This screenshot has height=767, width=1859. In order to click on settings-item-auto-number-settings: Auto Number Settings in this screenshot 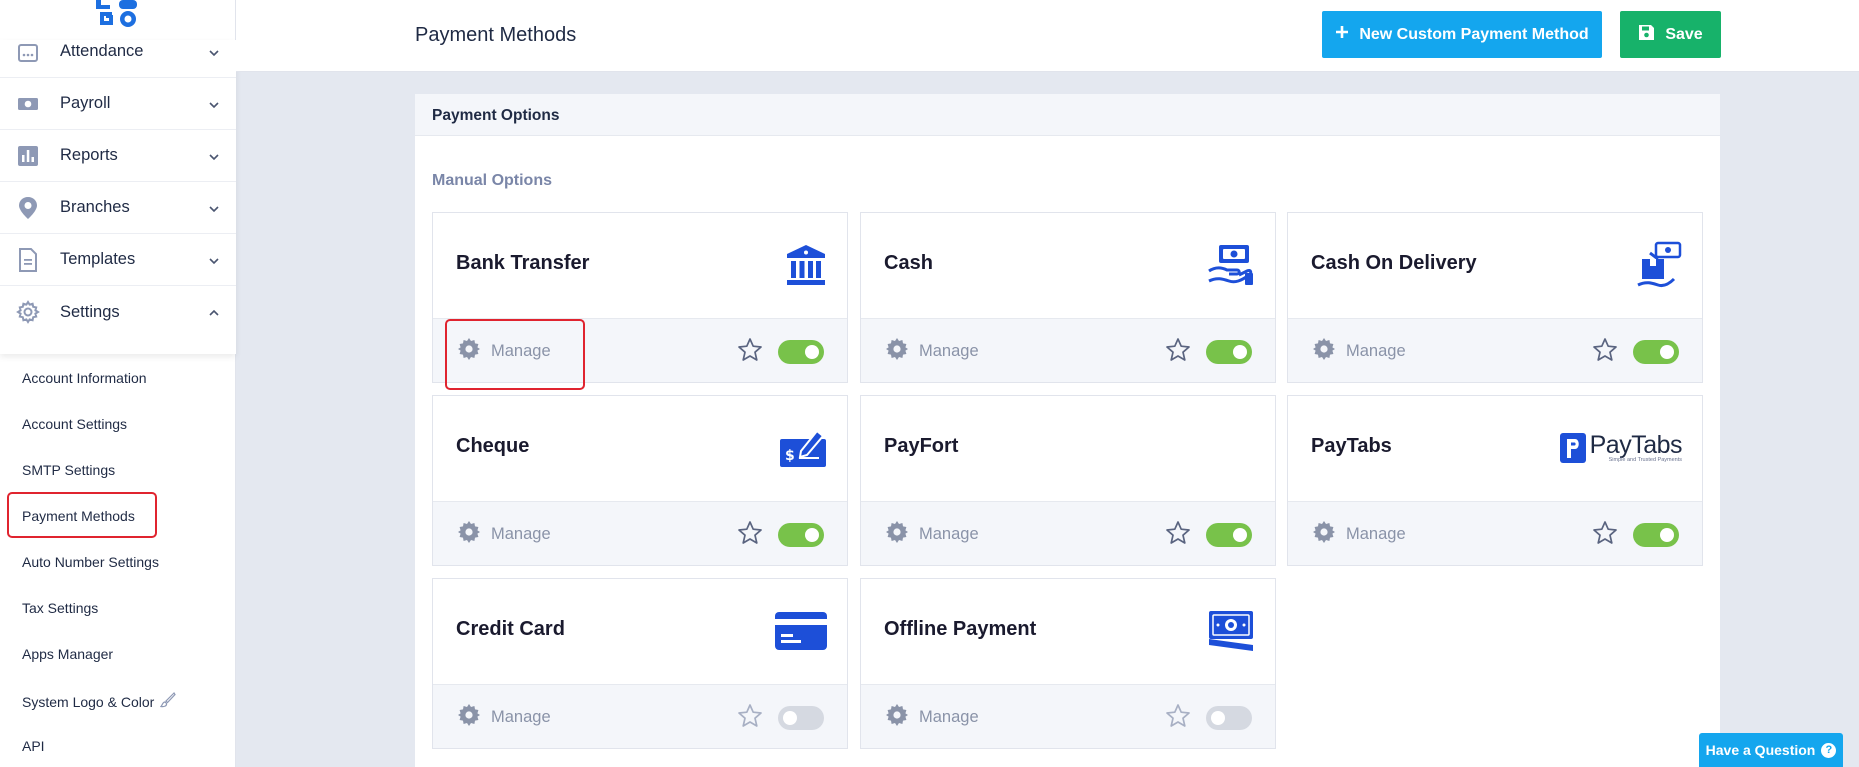, I will do `click(90, 562)`.